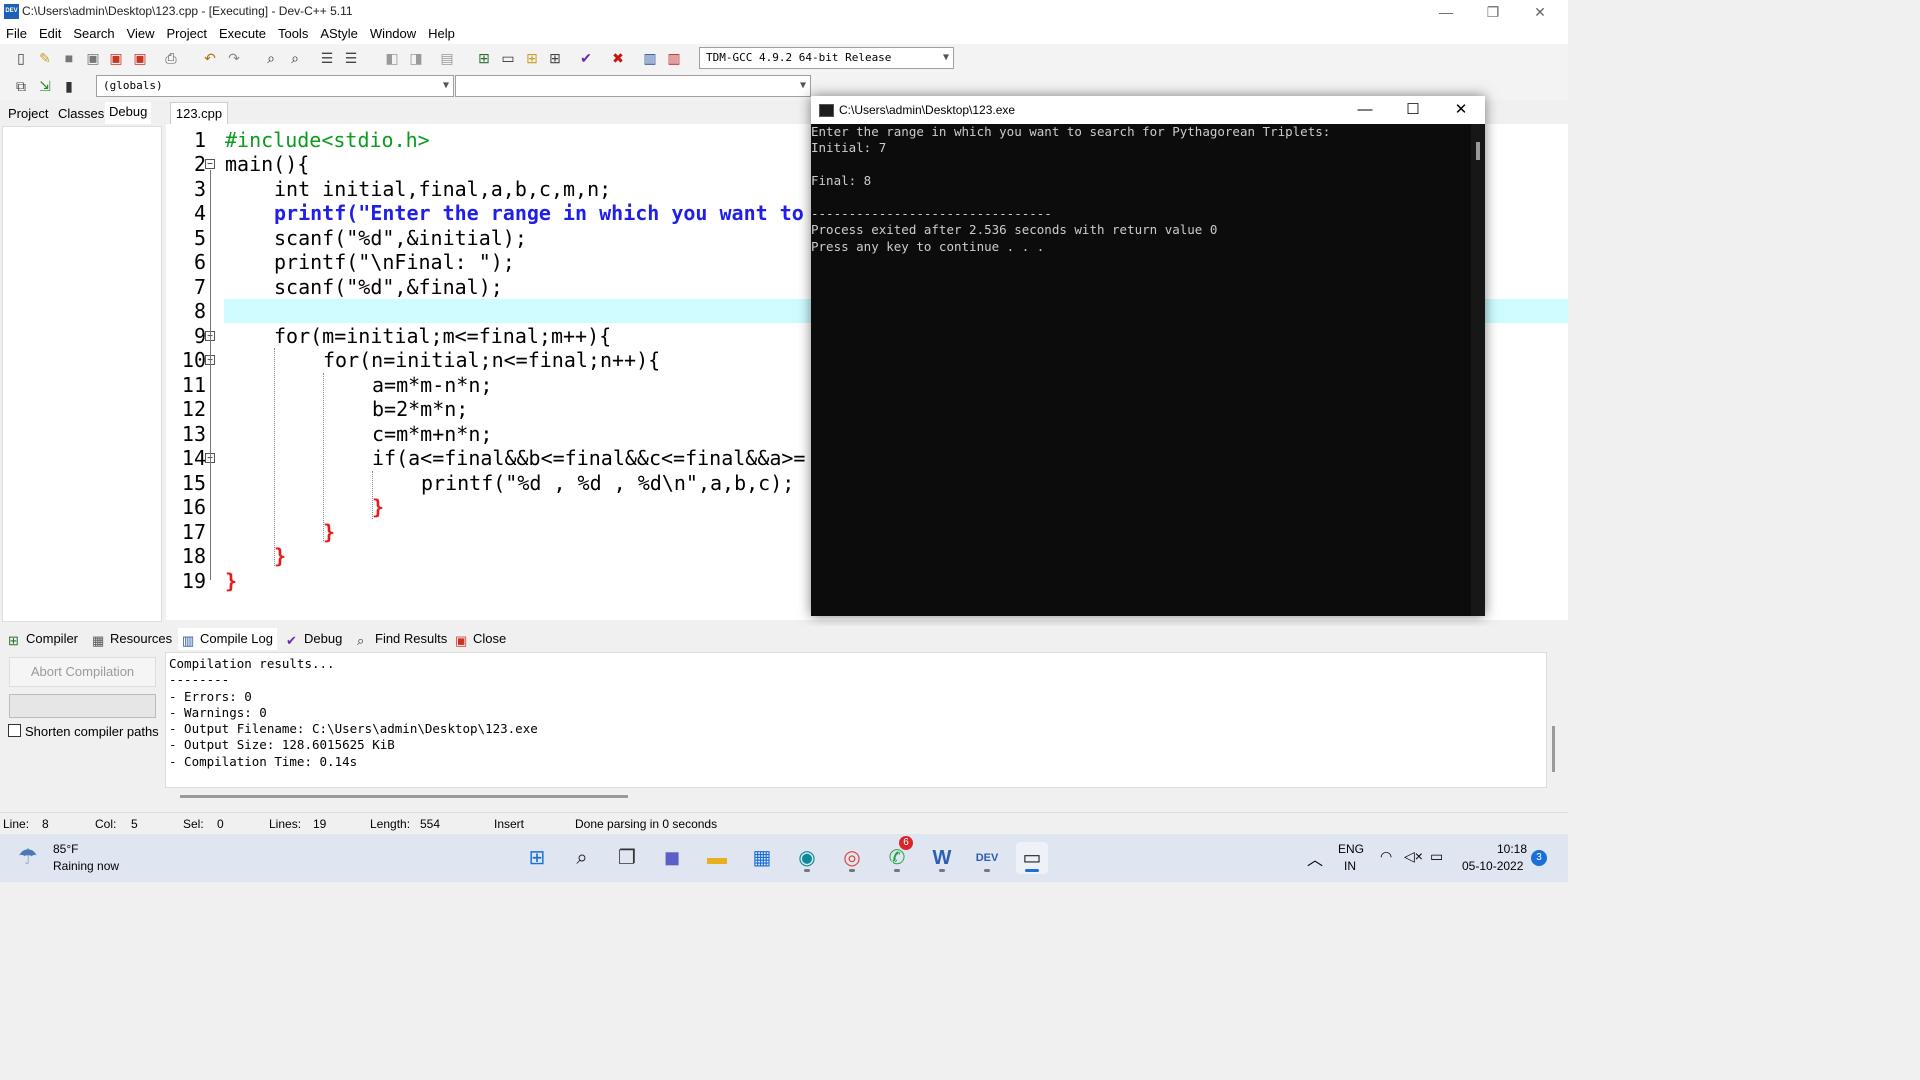 This screenshot has height=1080, width=1920. What do you see at coordinates (82, 374) in the screenshot?
I see `project-tree` at bounding box center [82, 374].